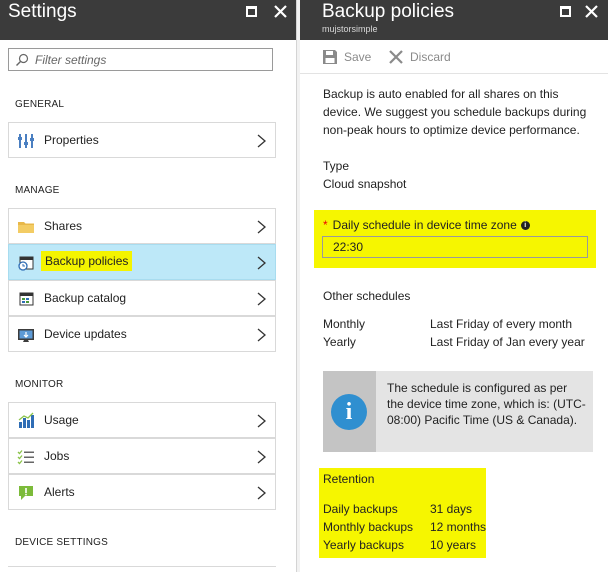 The image size is (608, 572). Describe the element at coordinates (360, 509) in the screenshot. I see `retention-name: Daily backups` at that location.